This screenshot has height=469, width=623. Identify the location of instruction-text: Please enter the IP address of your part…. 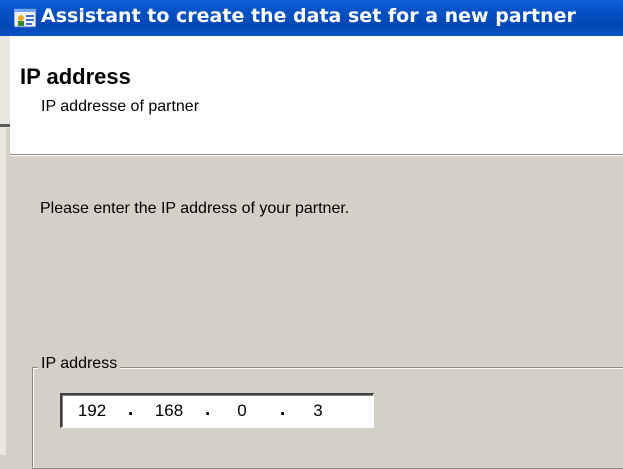
(195, 208).